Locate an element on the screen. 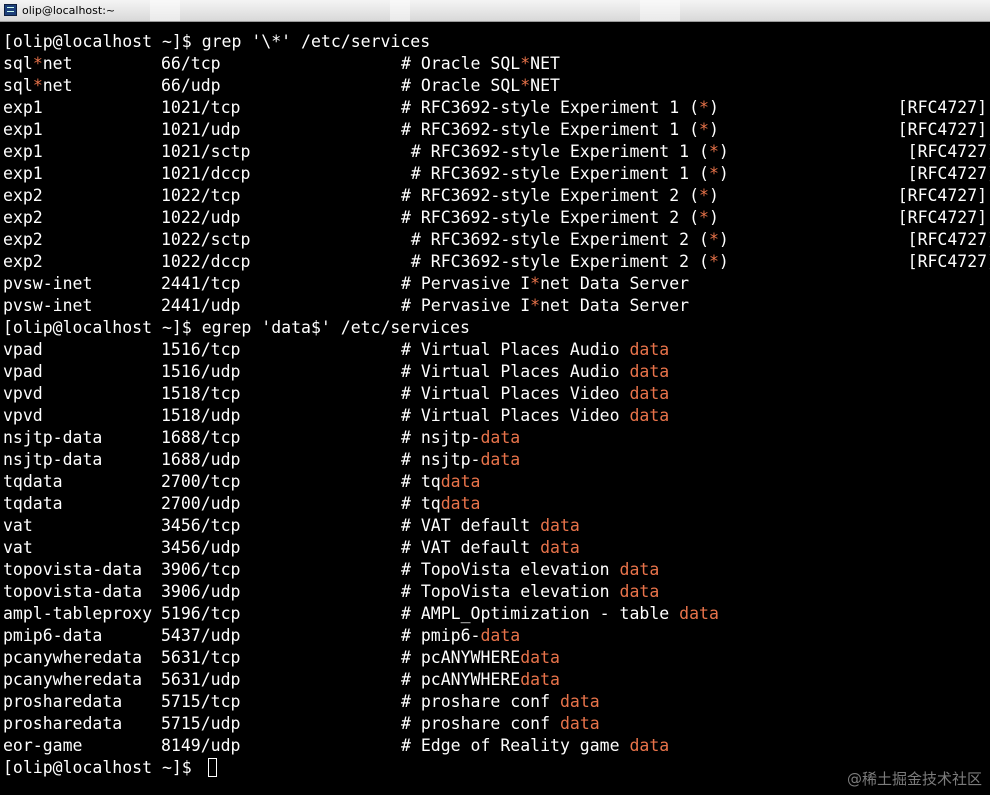 The height and width of the screenshot is (795, 990). service-port: 2441/tcp is located at coordinates (201, 283).